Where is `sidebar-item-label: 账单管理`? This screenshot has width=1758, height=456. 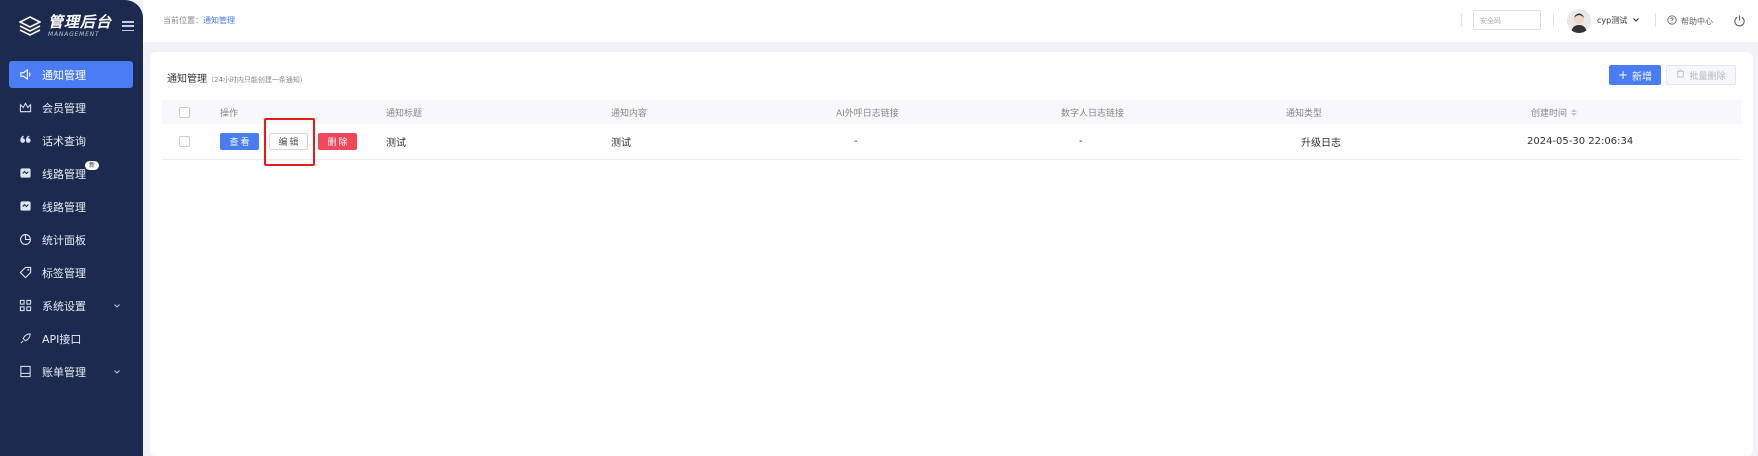 sidebar-item-label: 账单管理 is located at coordinates (64, 372).